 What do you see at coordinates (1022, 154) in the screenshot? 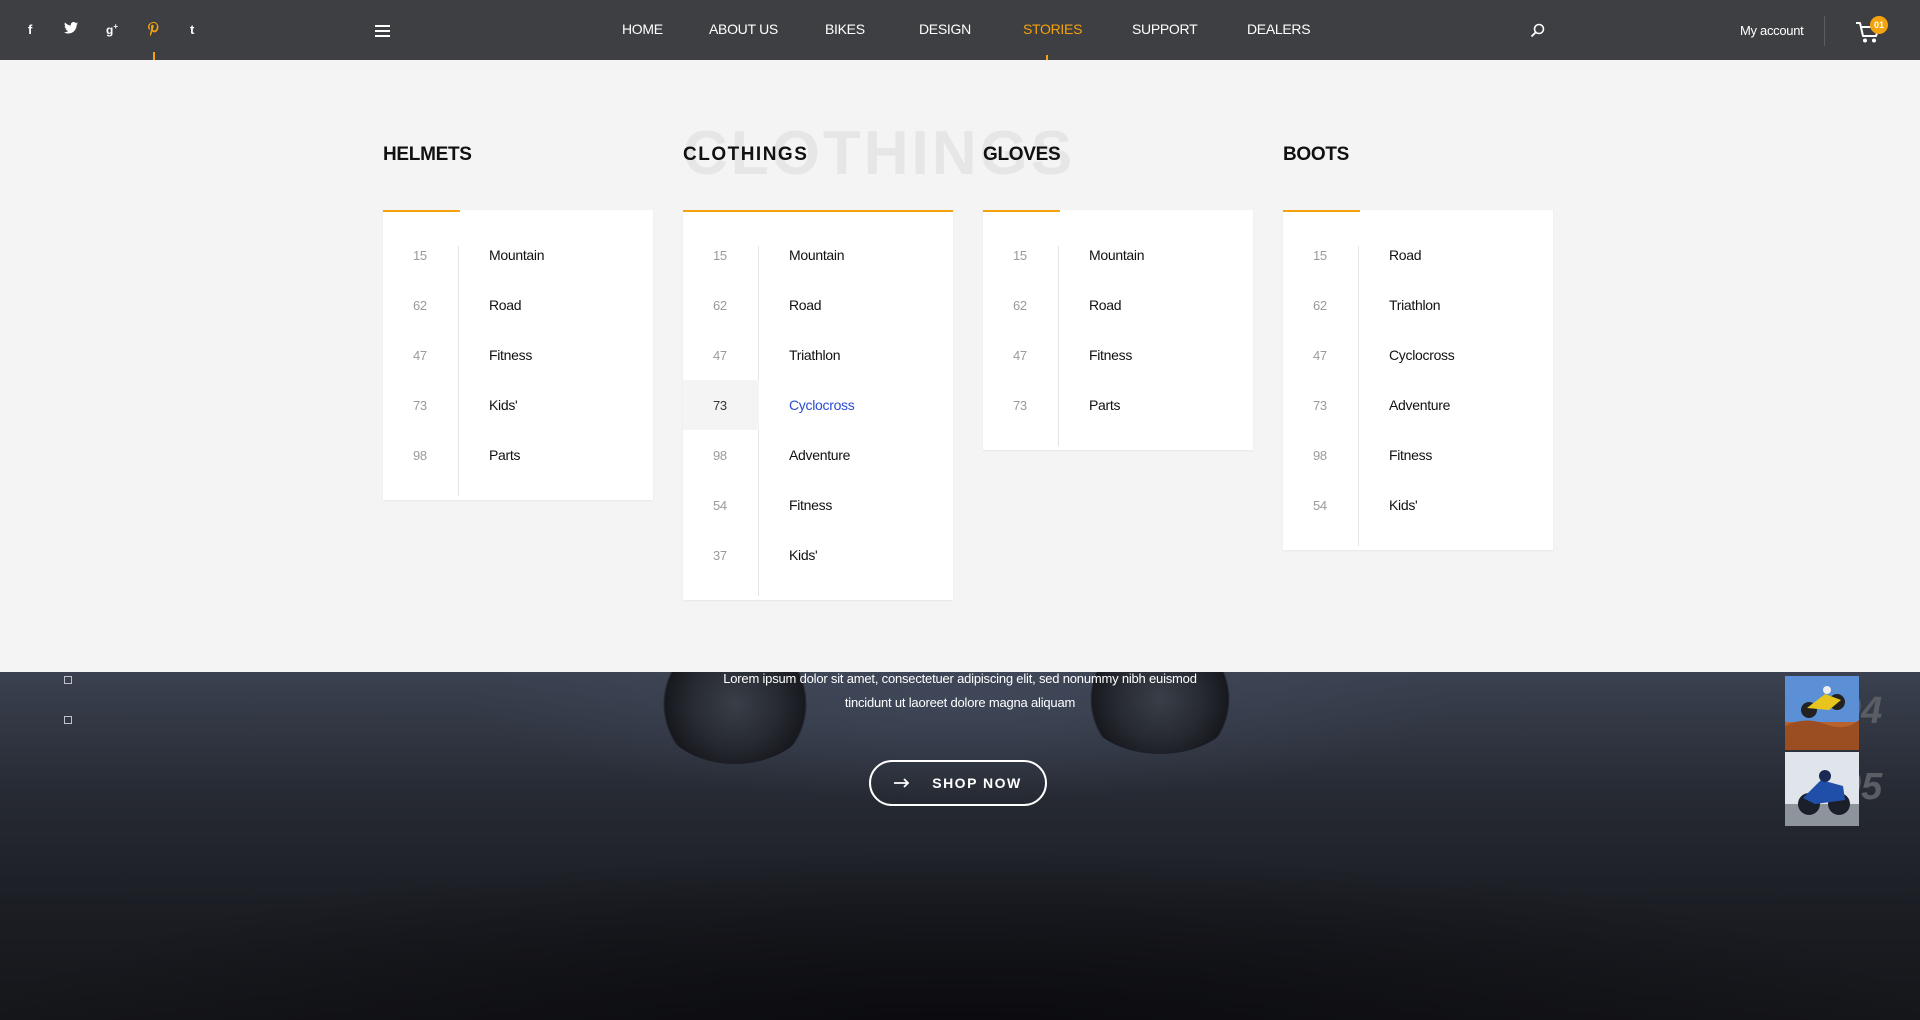
I see `column-title-gloves: GLOVES` at bounding box center [1022, 154].